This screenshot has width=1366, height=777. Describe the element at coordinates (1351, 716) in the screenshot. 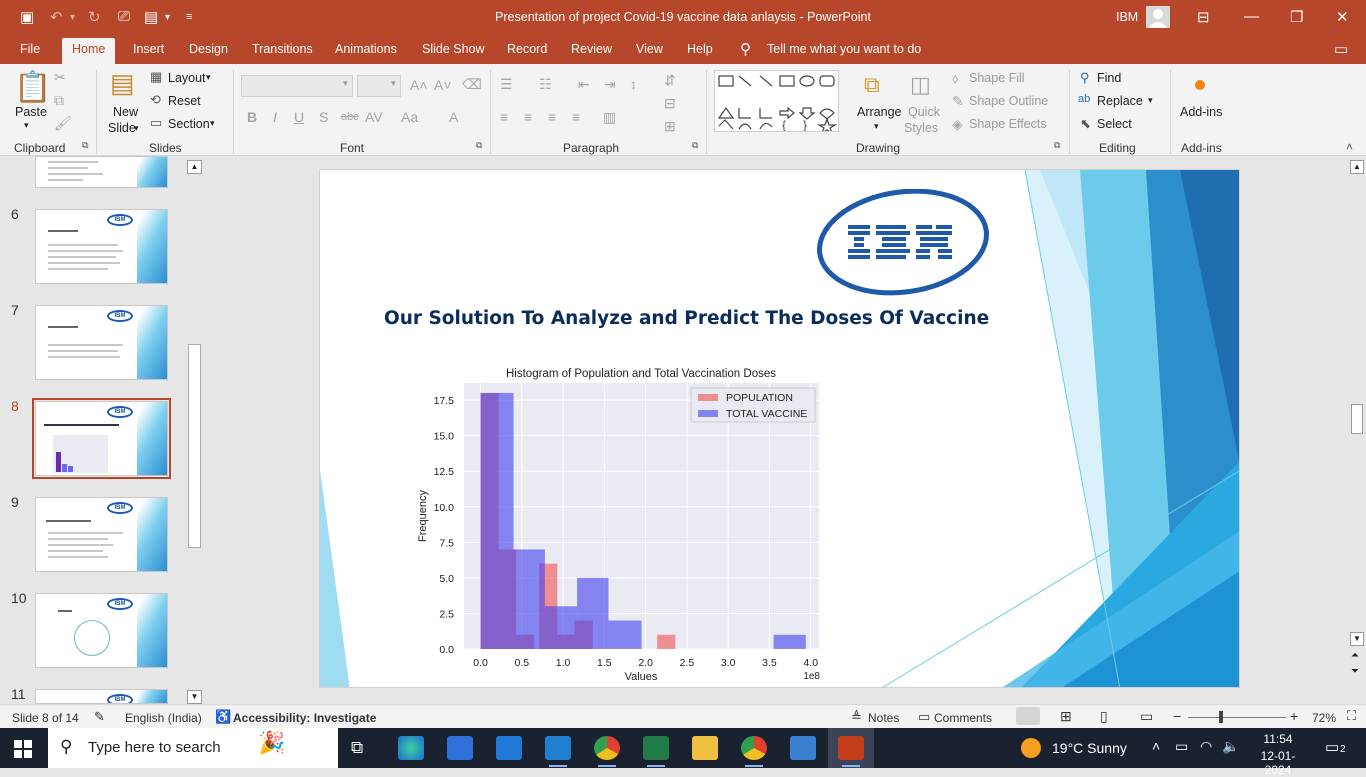

I see `fit-slide-icon: ⛶` at that location.